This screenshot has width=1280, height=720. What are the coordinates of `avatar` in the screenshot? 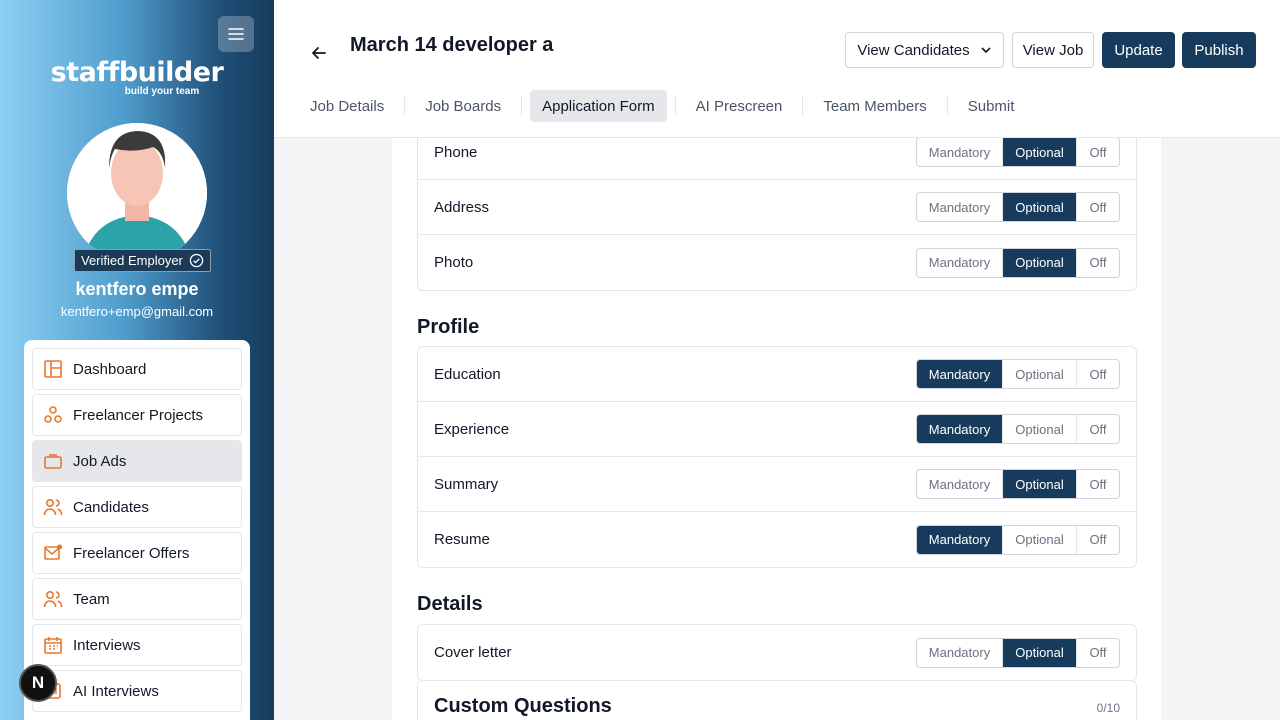 It's located at (137, 193).